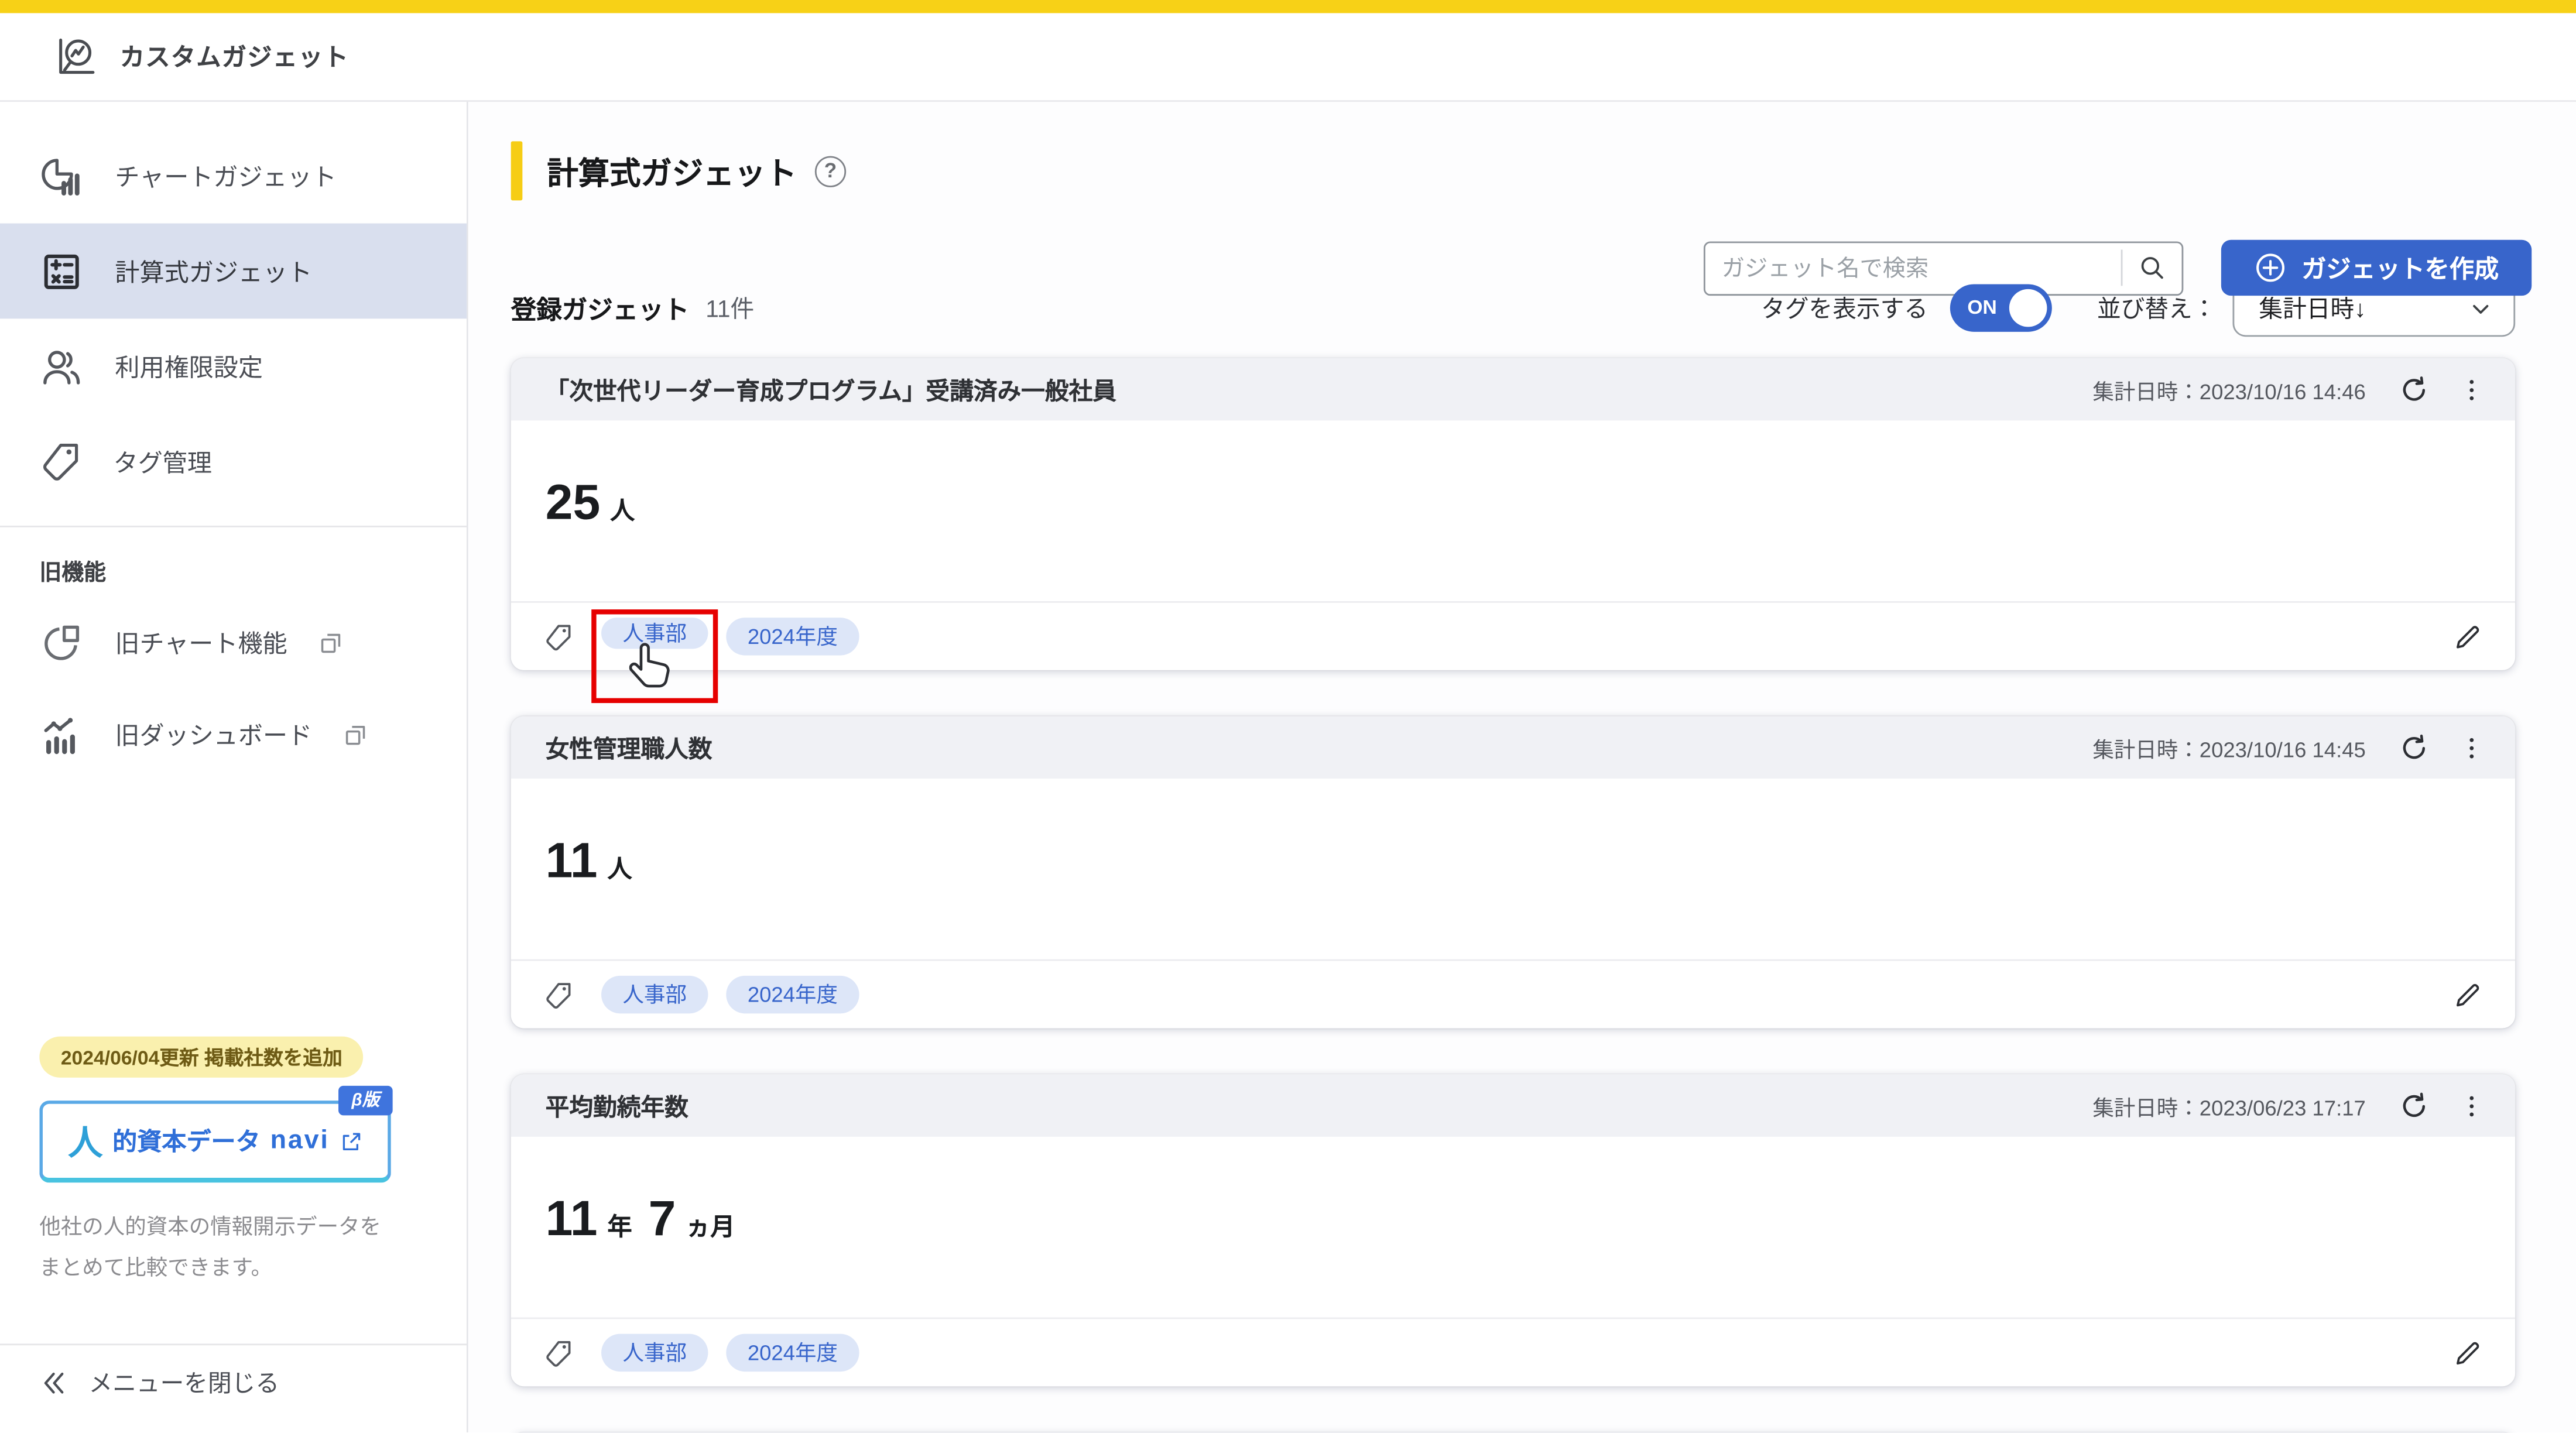 Image resolution: width=2576 pixels, height=1433 pixels. Describe the element at coordinates (234, 59) in the screenshot. I see `app-title: カスタムガジェット` at that location.